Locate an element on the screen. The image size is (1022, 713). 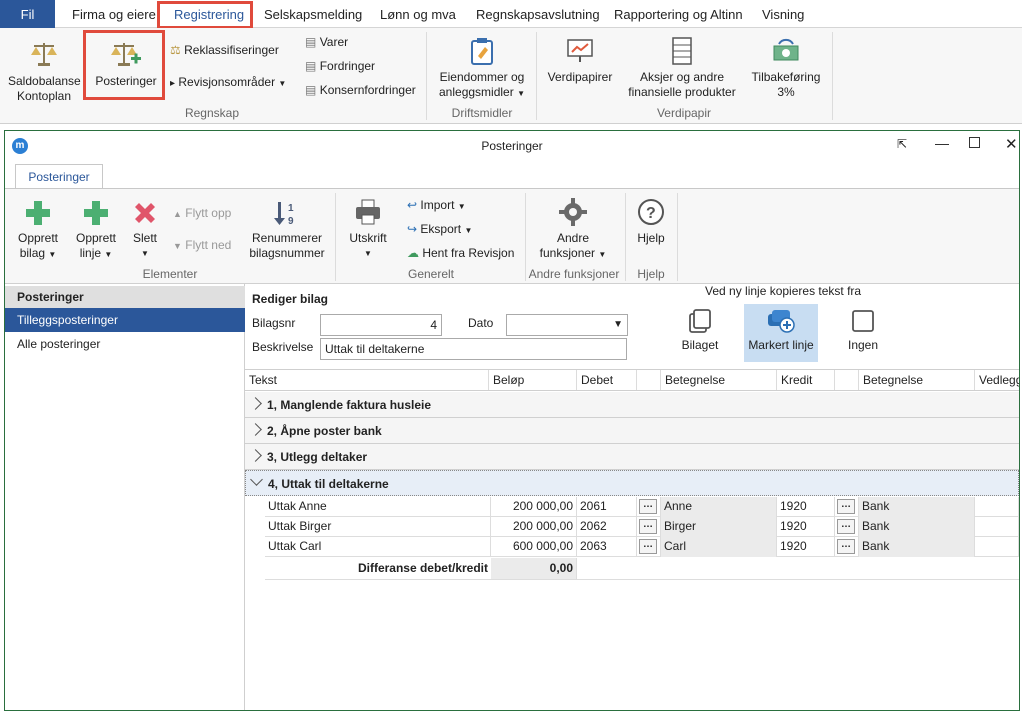
belop-cell: 600 000,00 is located at coordinates (534, 547).